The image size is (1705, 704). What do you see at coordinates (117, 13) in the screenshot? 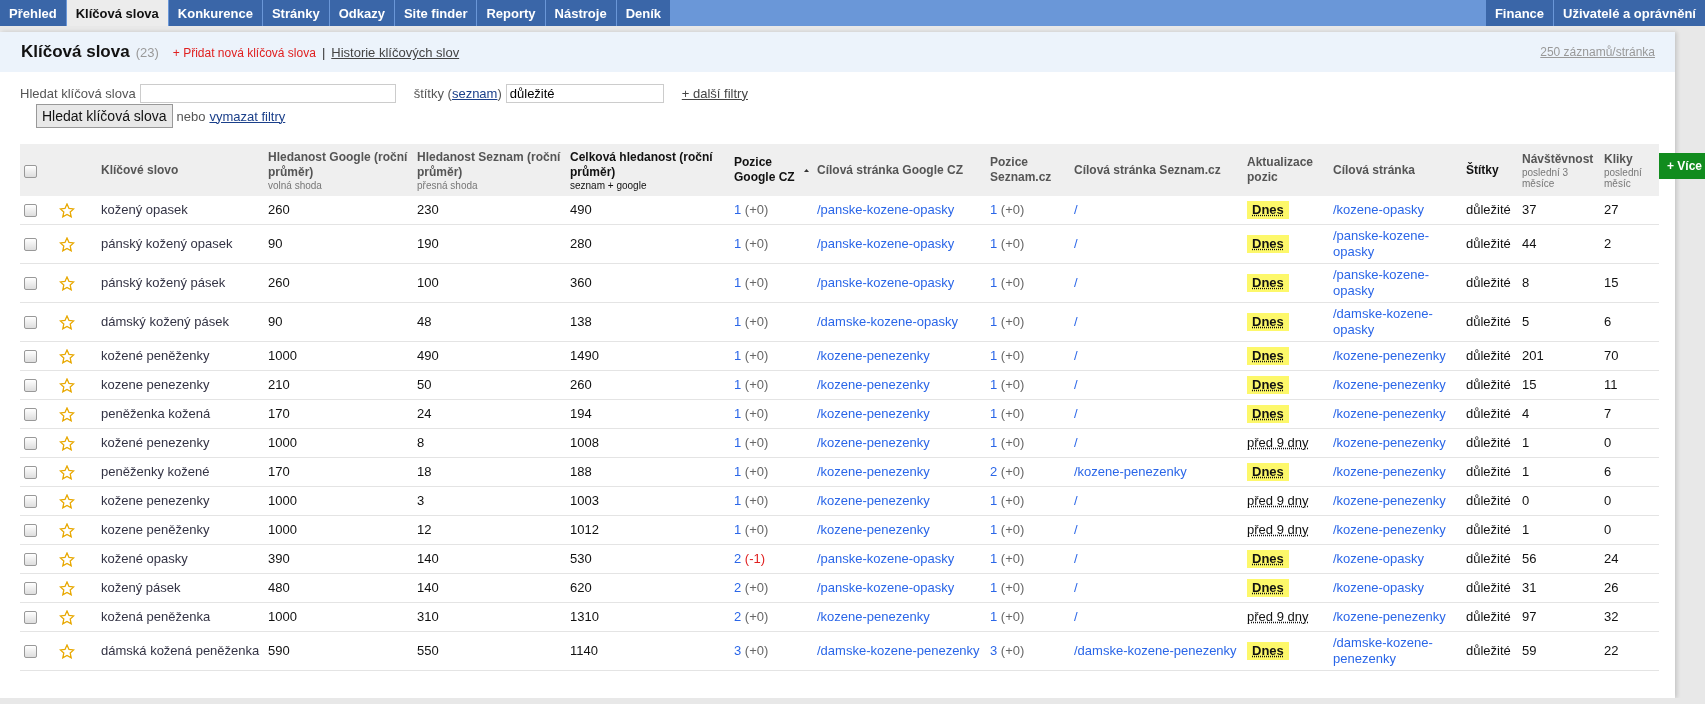
I see `nav-tab: Klíčová slova` at bounding box center [117, 13].